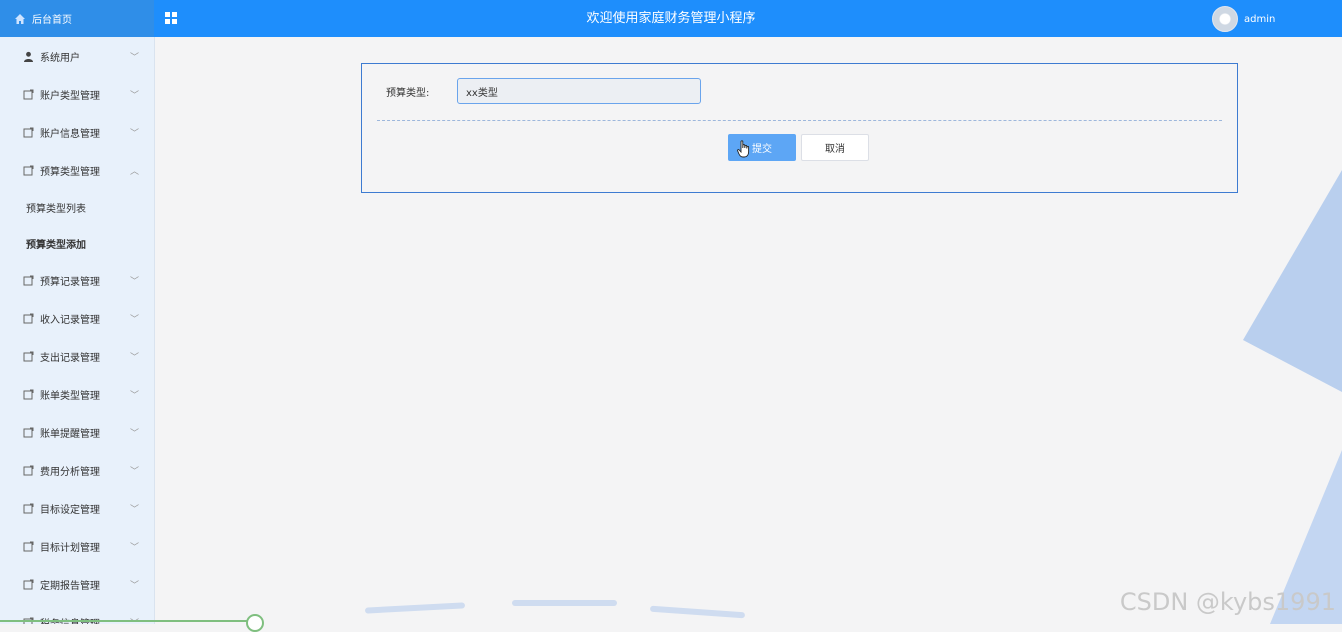 The height and width of the screenshot is (632, 1342). Describe the element at coordinates (70, 358) in the screenshot. I see `sidebar-item-label: 支出记录管理` at that location.